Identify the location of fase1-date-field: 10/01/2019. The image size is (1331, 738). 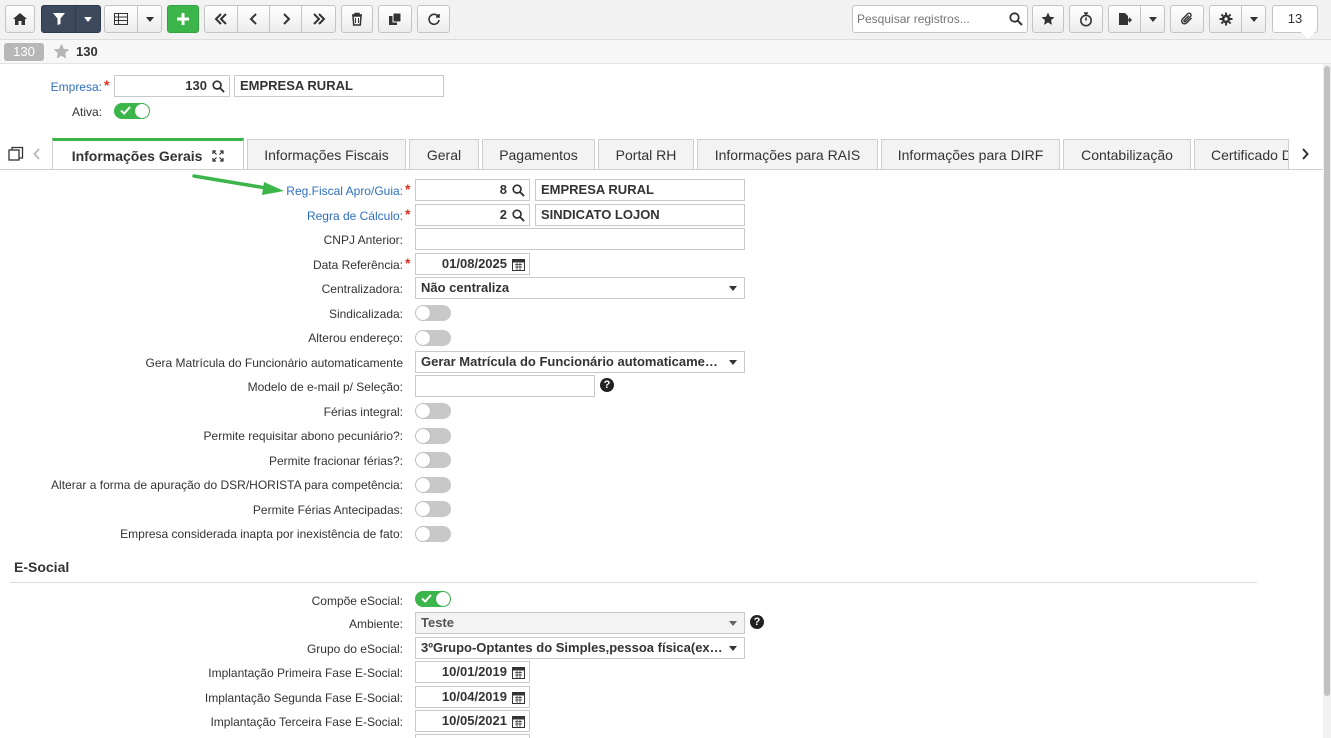
(472, 672).